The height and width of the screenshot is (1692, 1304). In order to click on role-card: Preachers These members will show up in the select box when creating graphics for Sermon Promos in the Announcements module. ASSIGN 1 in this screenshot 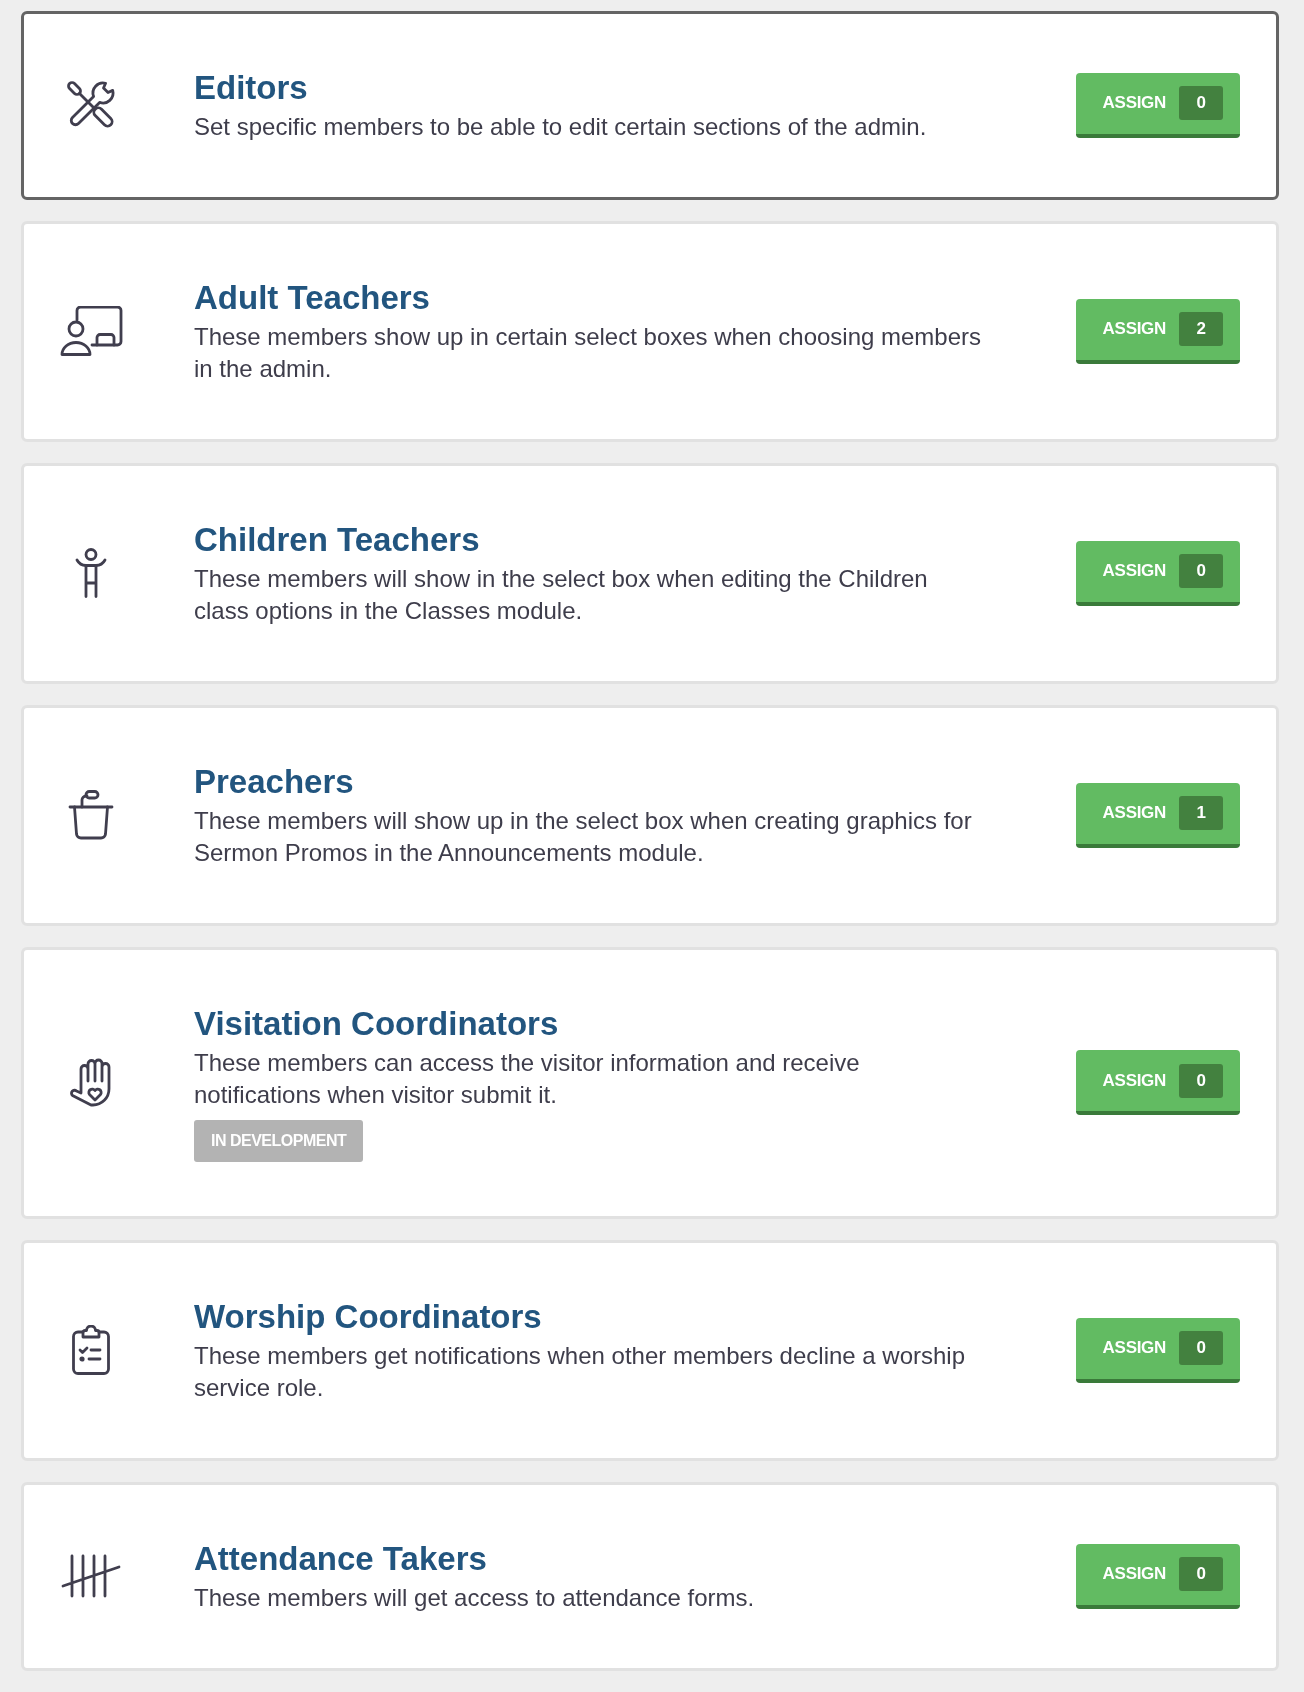, I will do `click(650, 815)`.